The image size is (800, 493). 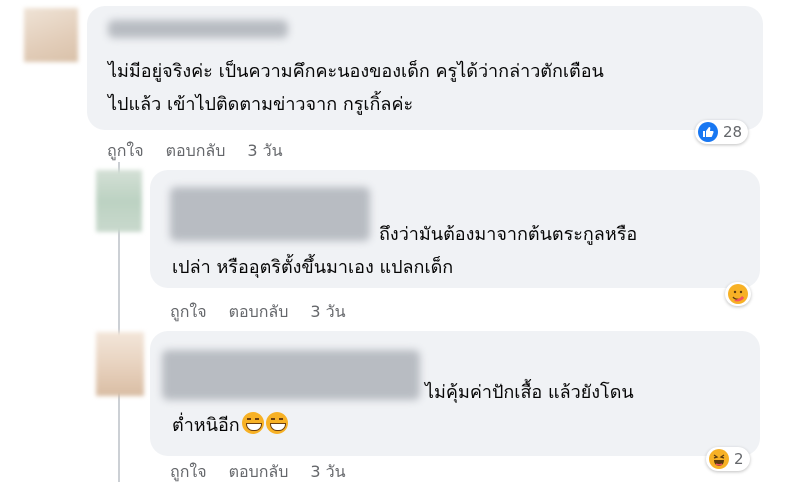 I want to click on reaction-summary, so click(x=738, y=294).